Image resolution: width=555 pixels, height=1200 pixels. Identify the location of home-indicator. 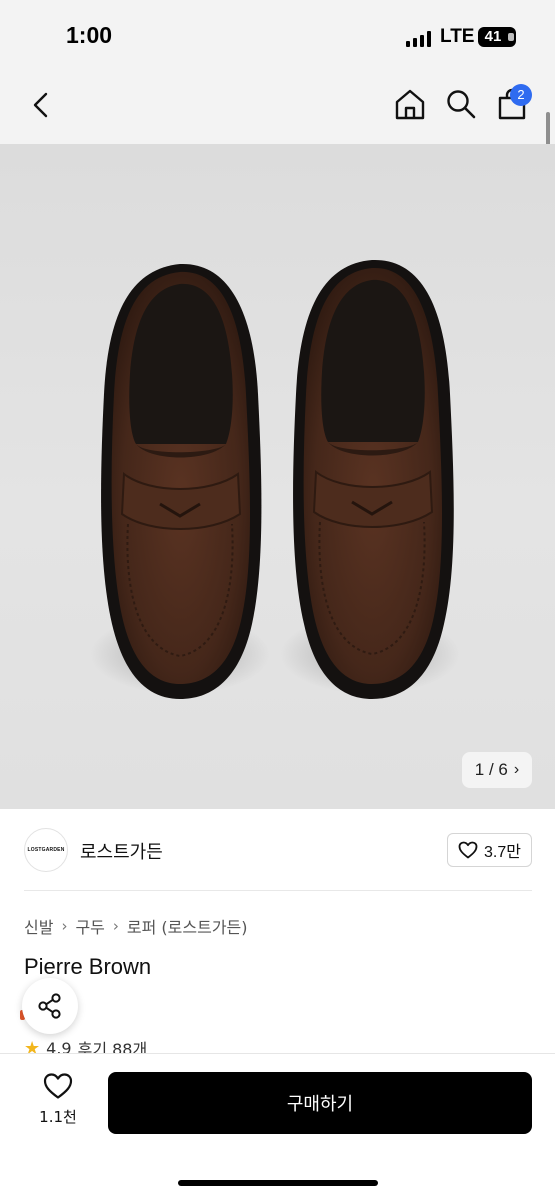
(278, 1183).